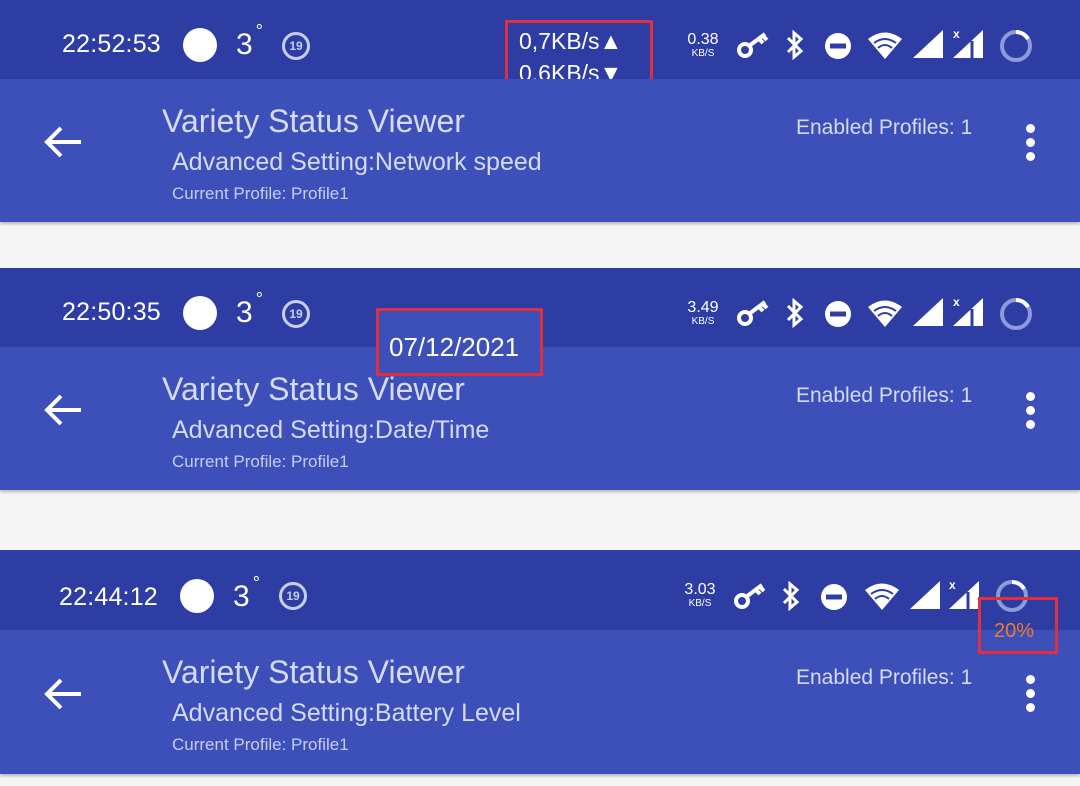 This screenshot has width=1080, height=786. I want to click on status-bar: 22:44:12 3 ° 19 3.03 KB/S x, so click(540, 590).